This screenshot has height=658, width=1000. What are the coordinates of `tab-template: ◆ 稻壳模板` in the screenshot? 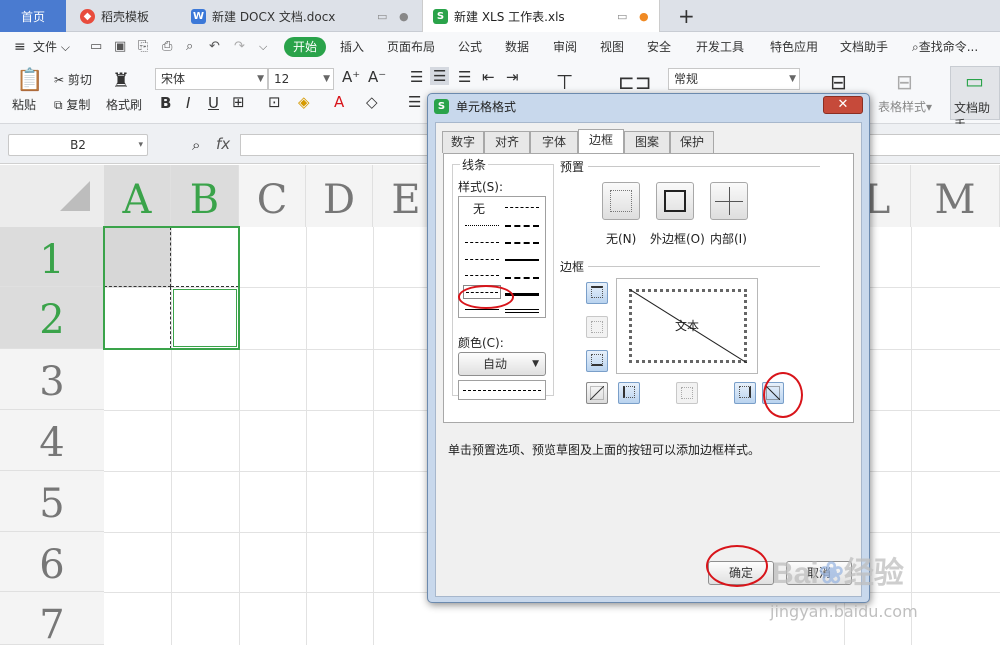 It's located at (124, 16).